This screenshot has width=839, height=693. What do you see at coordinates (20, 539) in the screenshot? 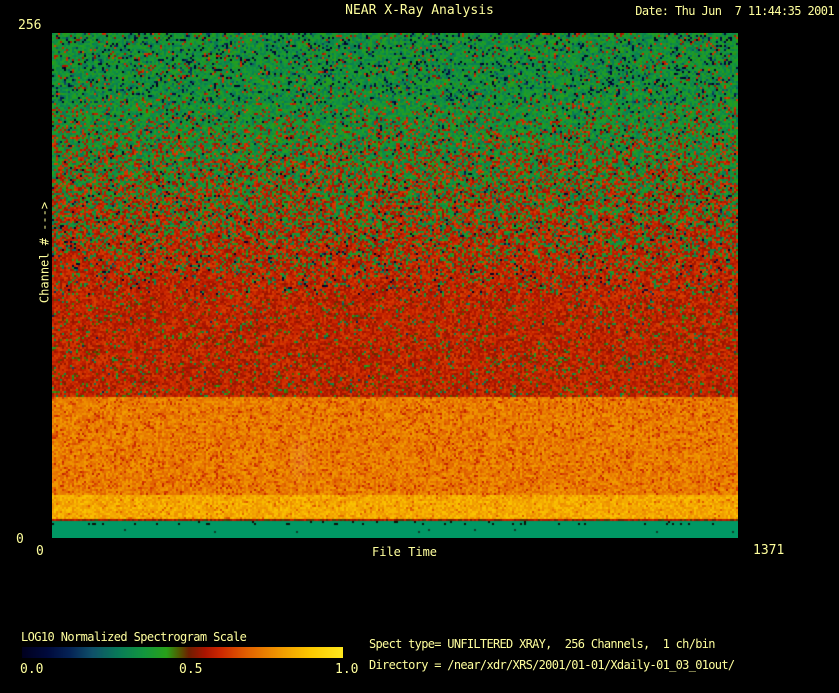
I see `y-axis-min-label: 0` at bounding box center [20, 539].